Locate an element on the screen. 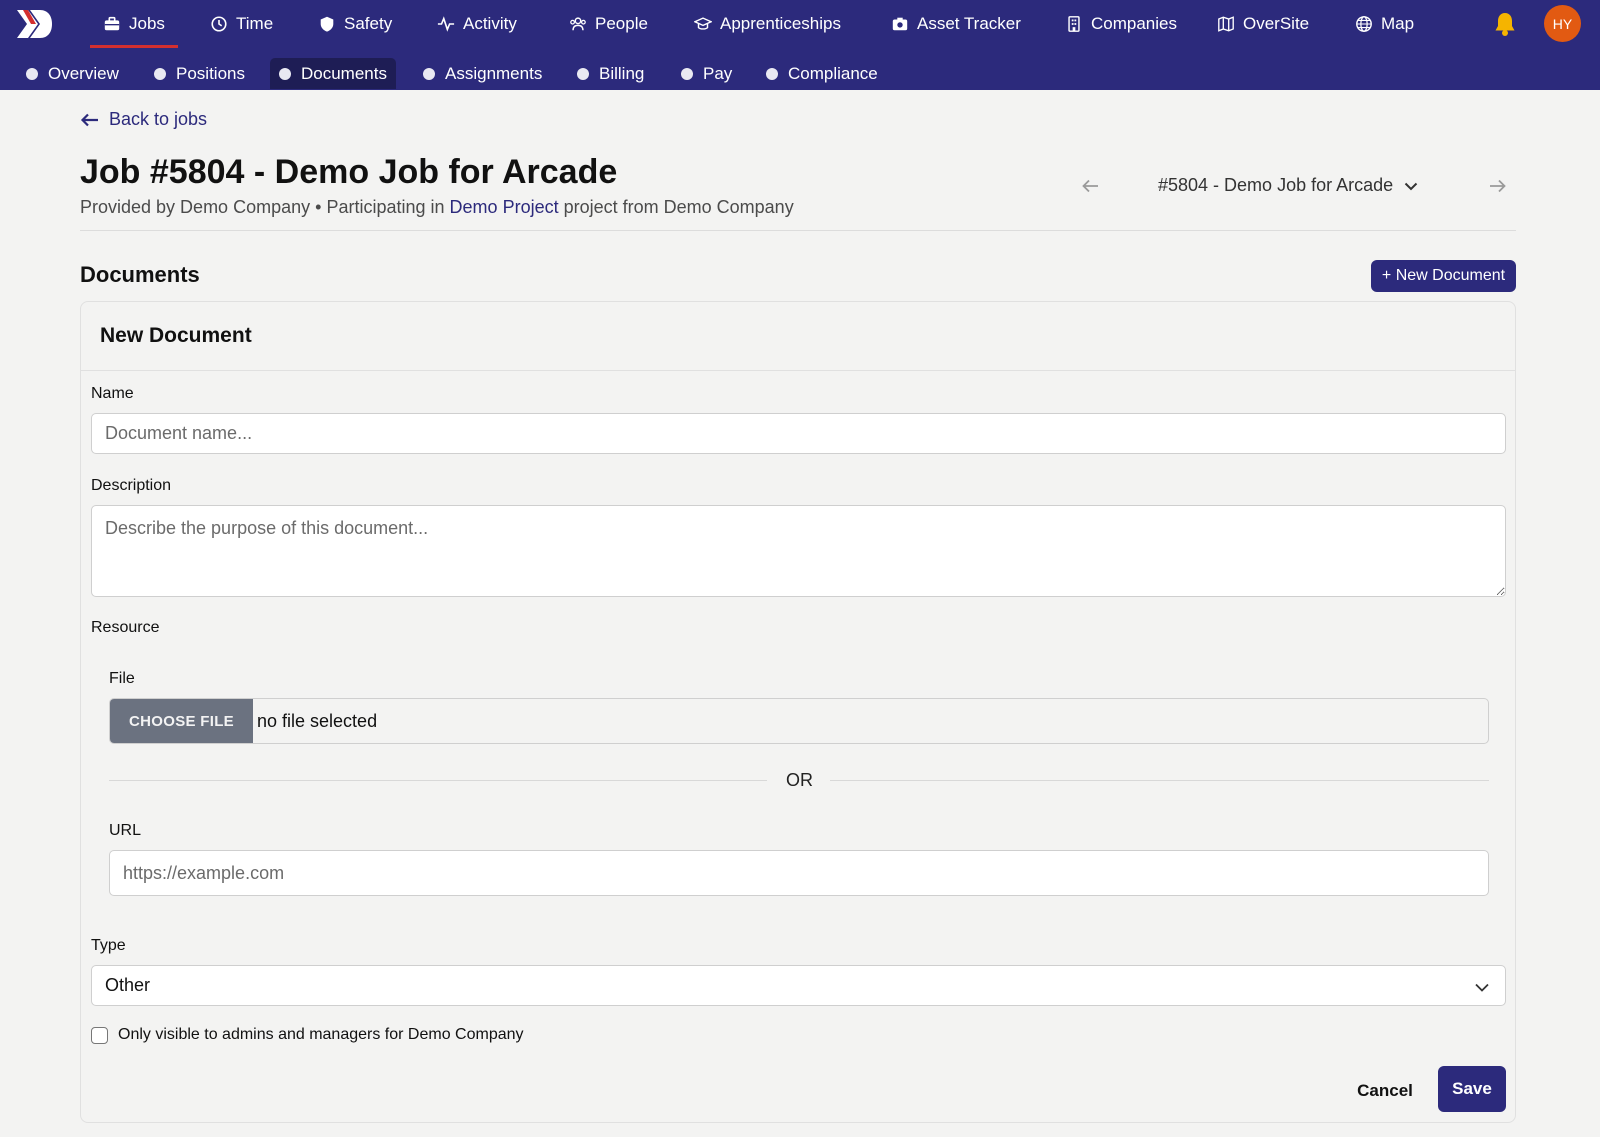 This screenshot has width=1600, height=1137. nav-asset-tracker: Asset Tracker is located at coordinates (956, 24).